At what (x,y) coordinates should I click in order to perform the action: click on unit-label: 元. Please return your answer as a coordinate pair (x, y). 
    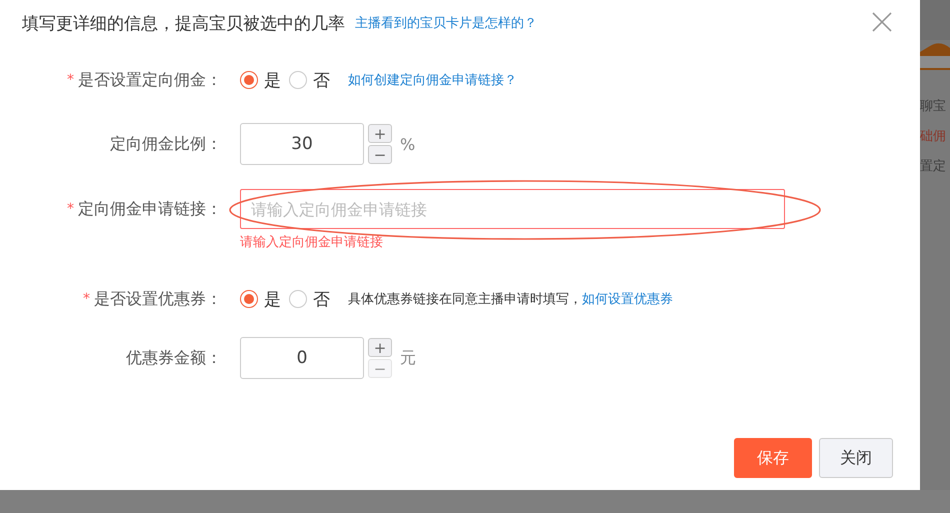
    Looking at the image, I should click on (408, 358).